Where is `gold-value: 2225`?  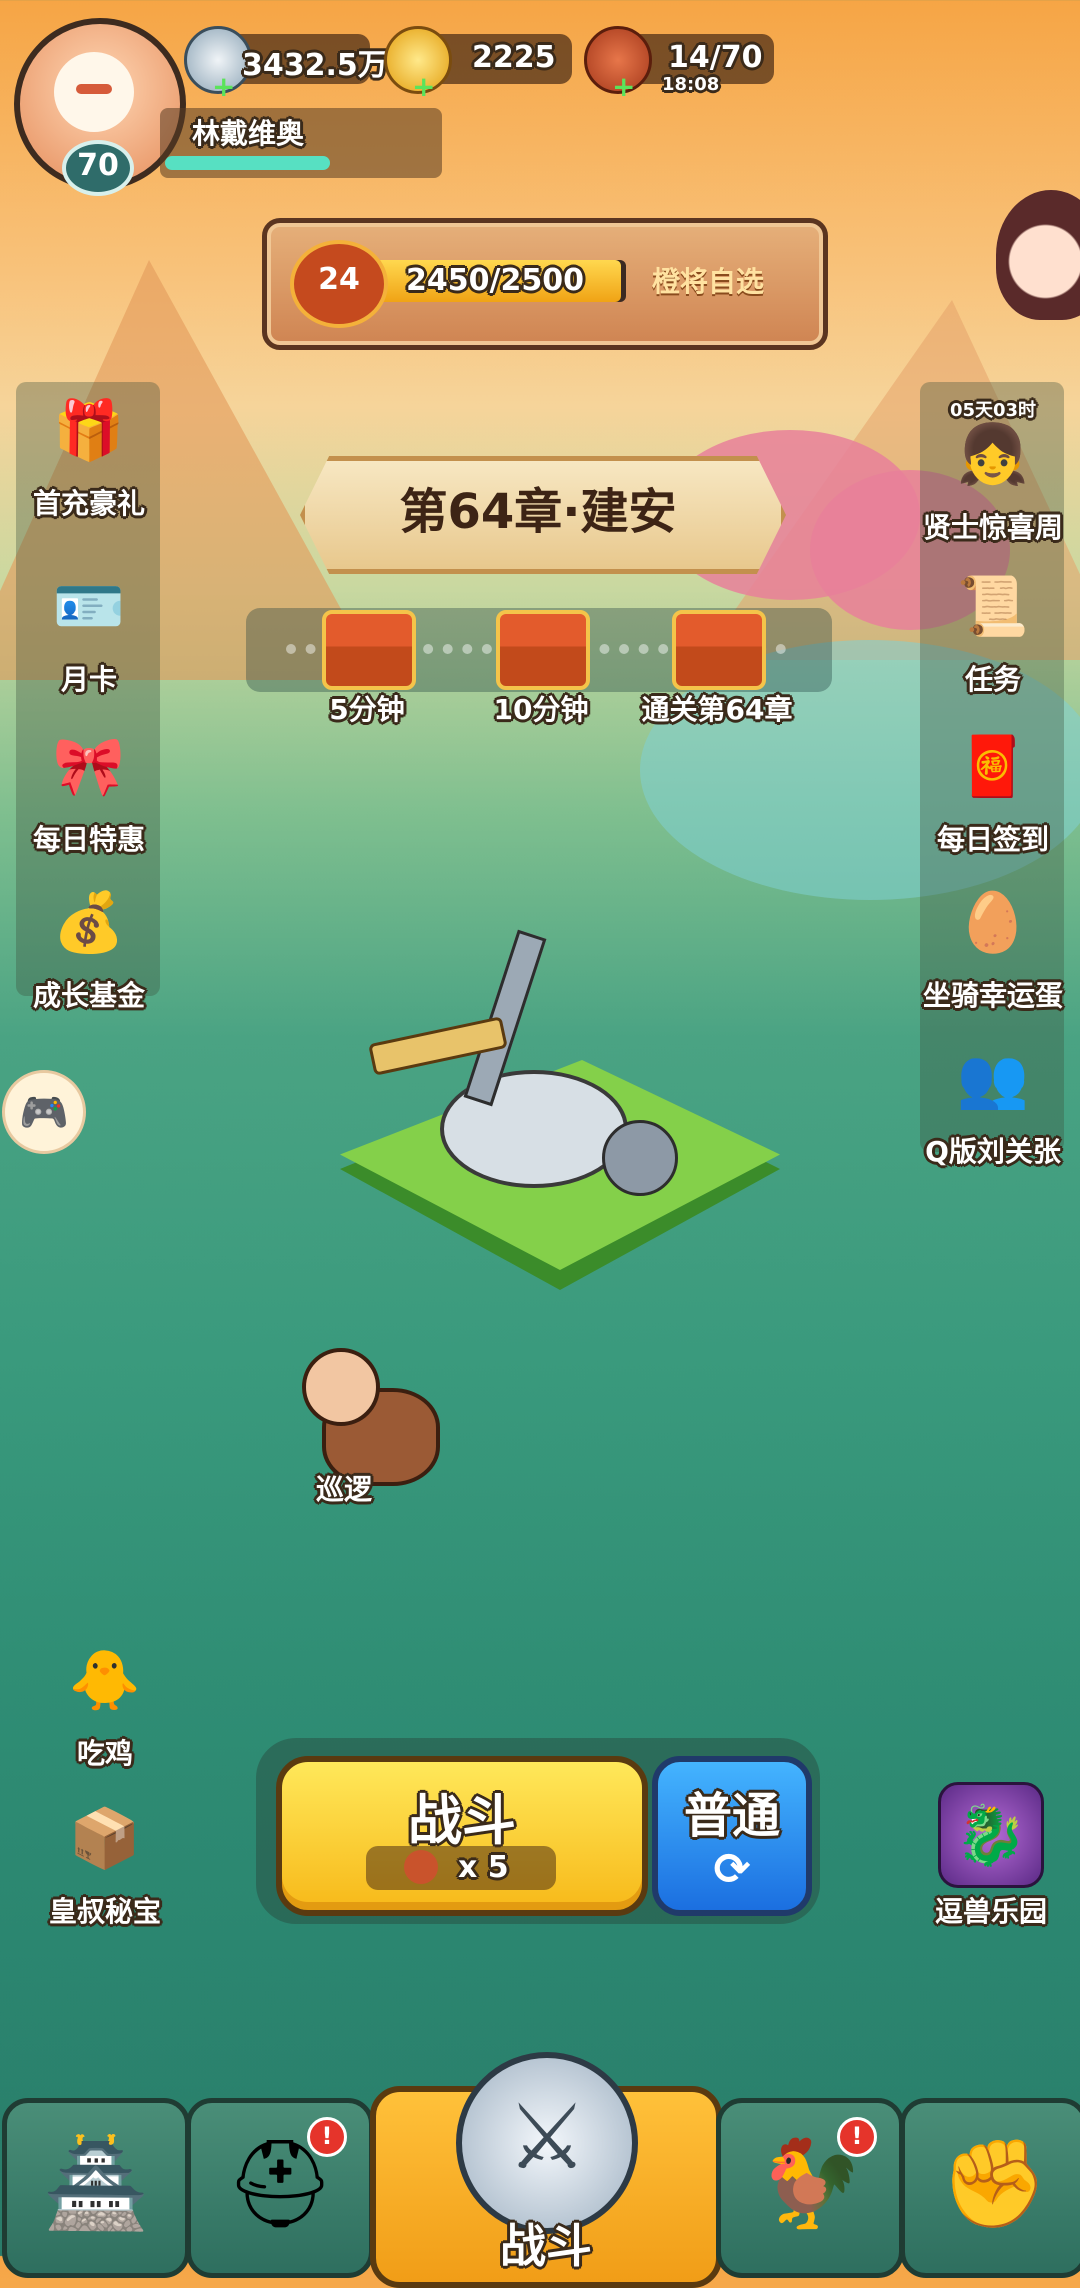 gold-value: 2225 is located at coordinates (514, 57).